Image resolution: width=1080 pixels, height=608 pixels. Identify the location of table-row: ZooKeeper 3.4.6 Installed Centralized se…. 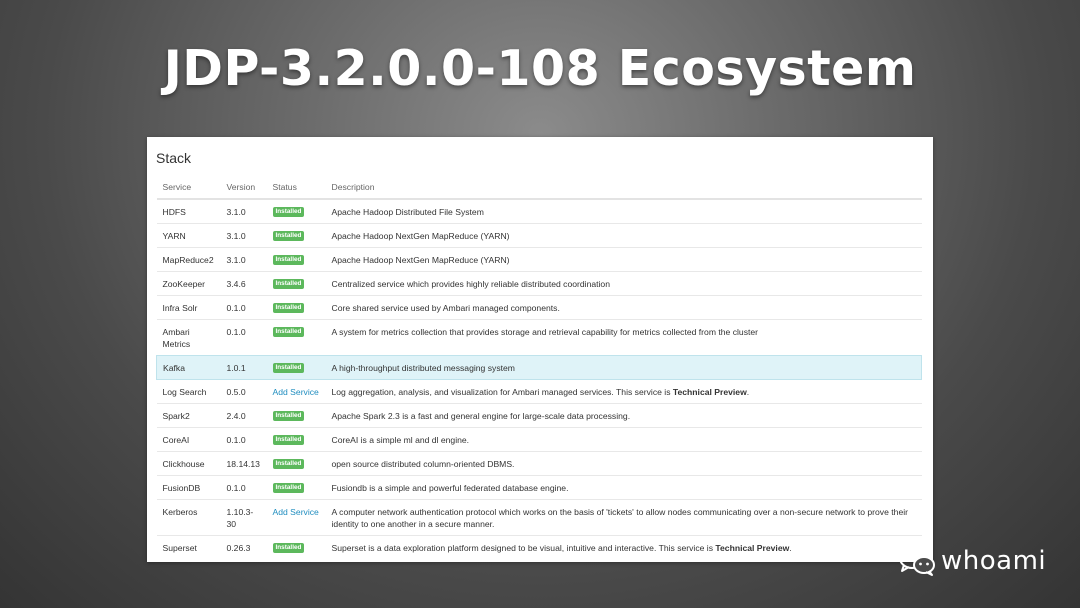
(539, 283).